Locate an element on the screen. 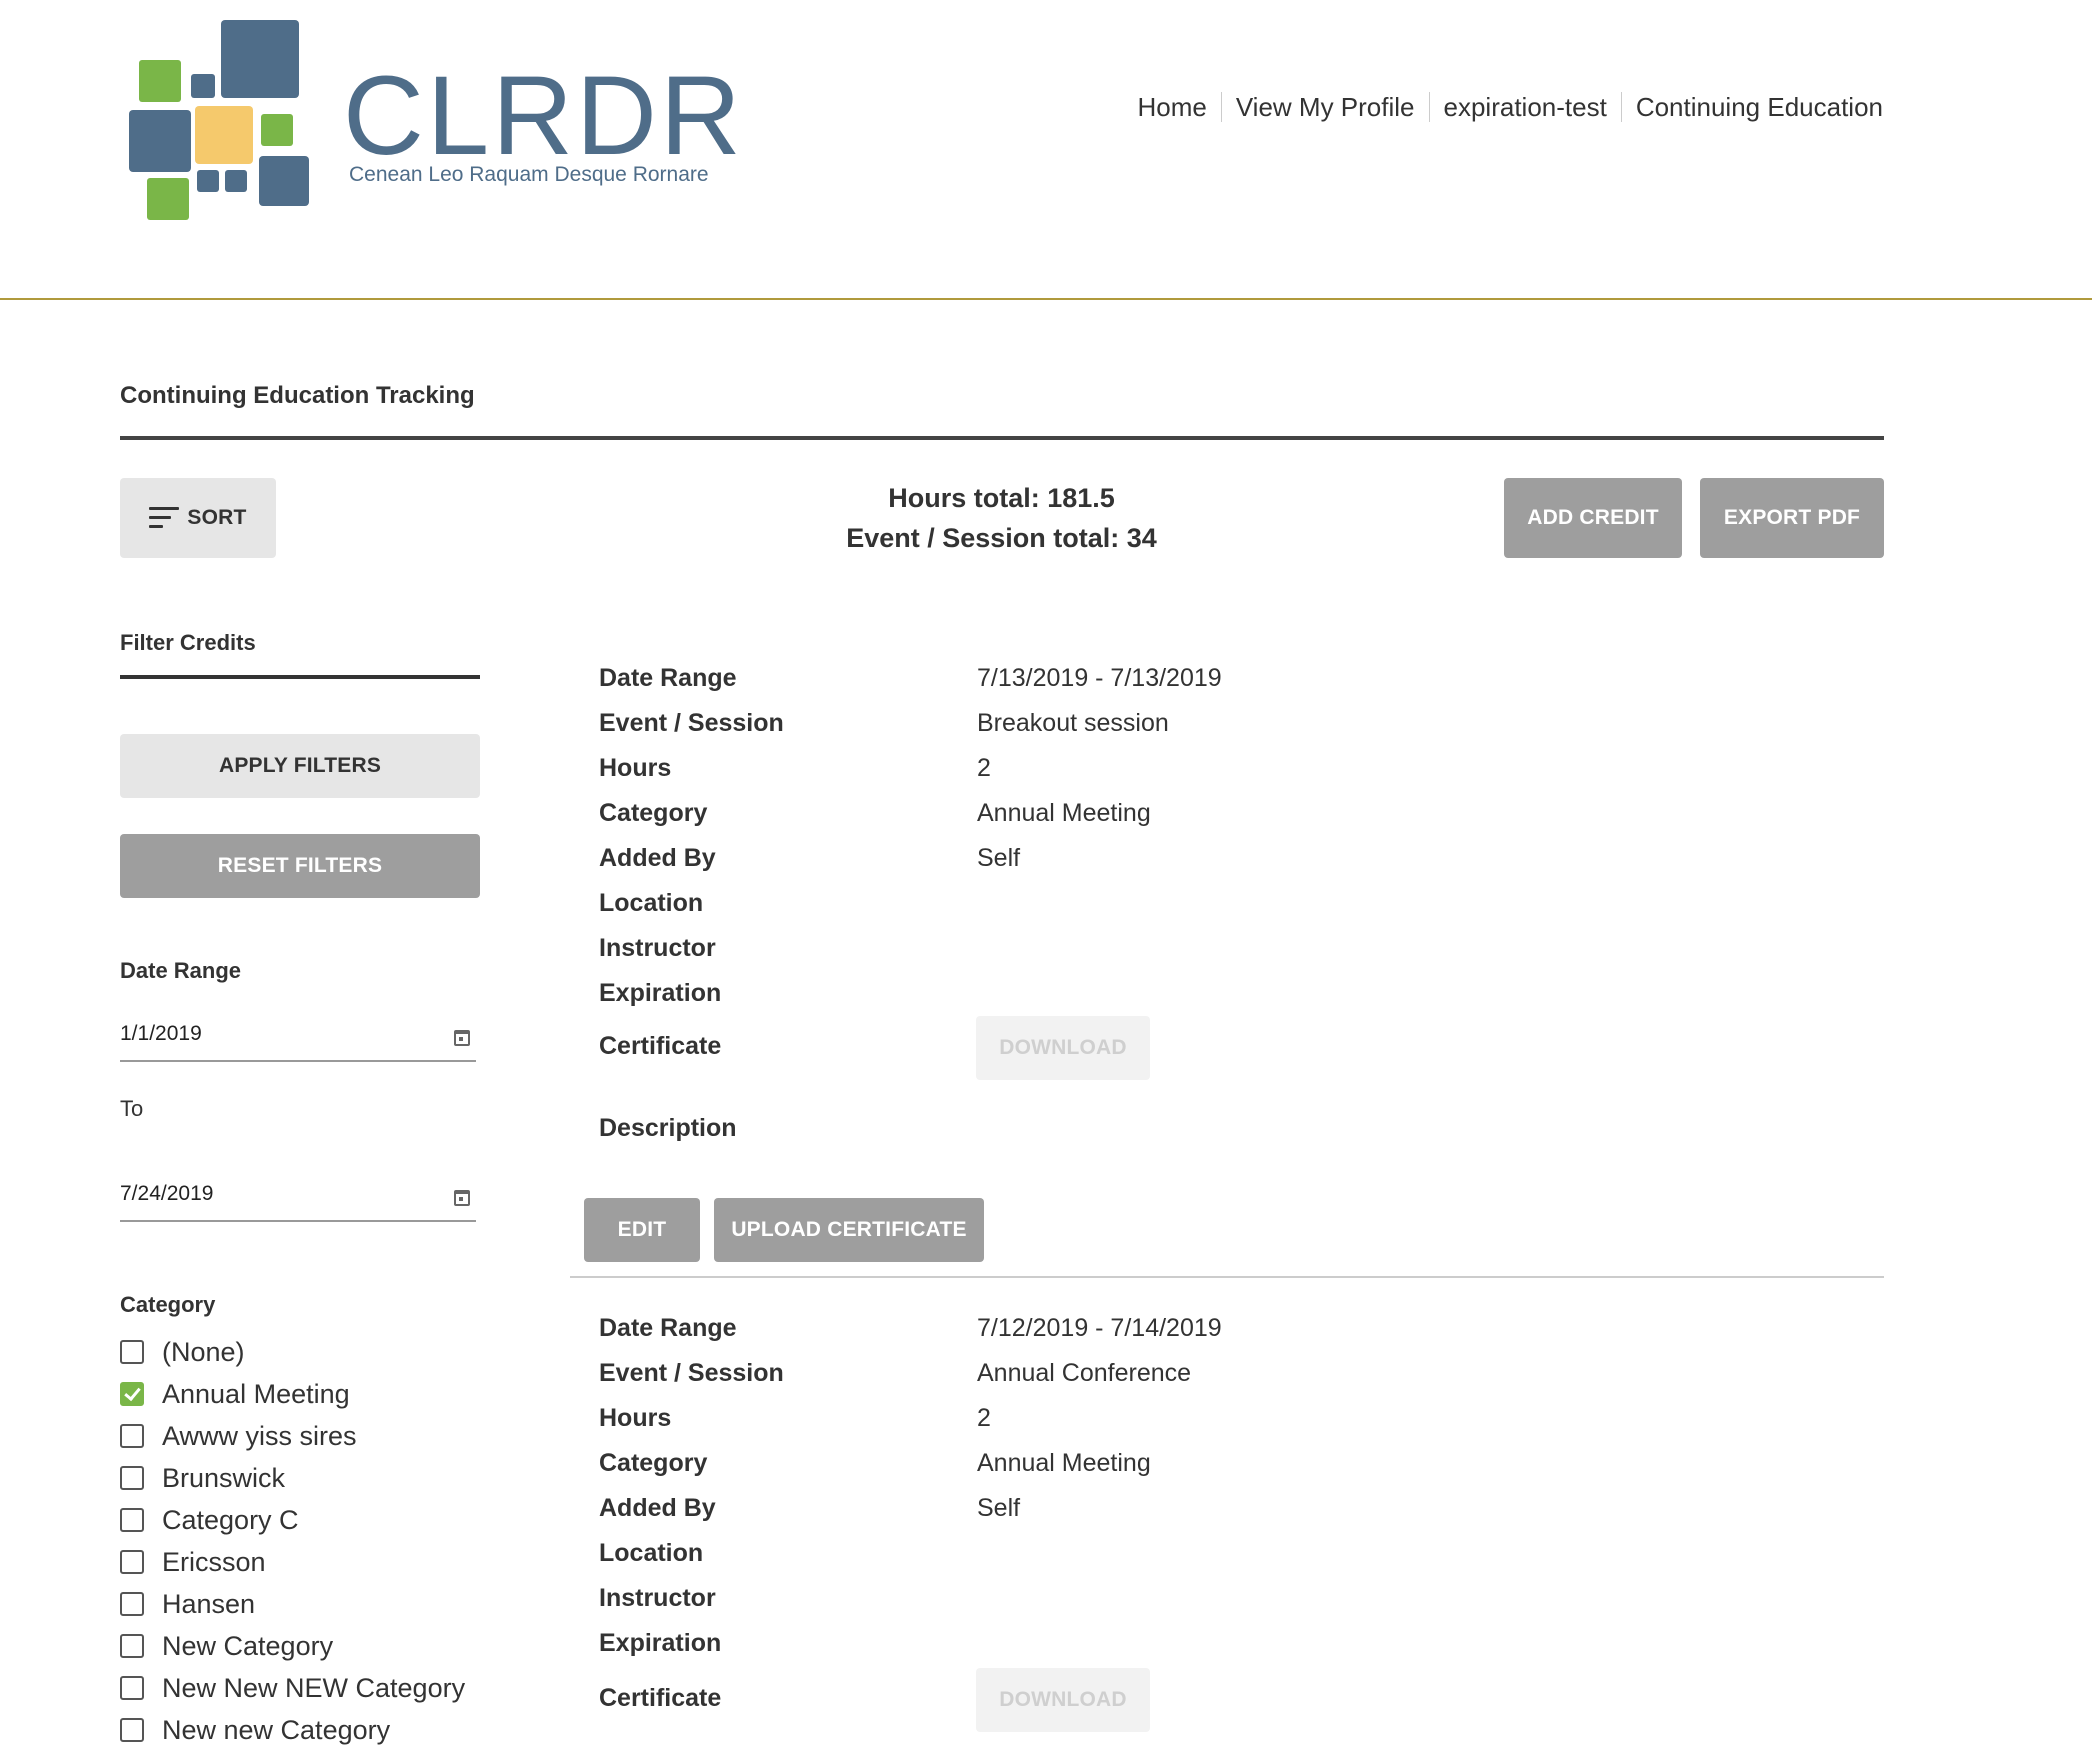  category-option-hansen: Hansen is located at coordinates (187, 1604).